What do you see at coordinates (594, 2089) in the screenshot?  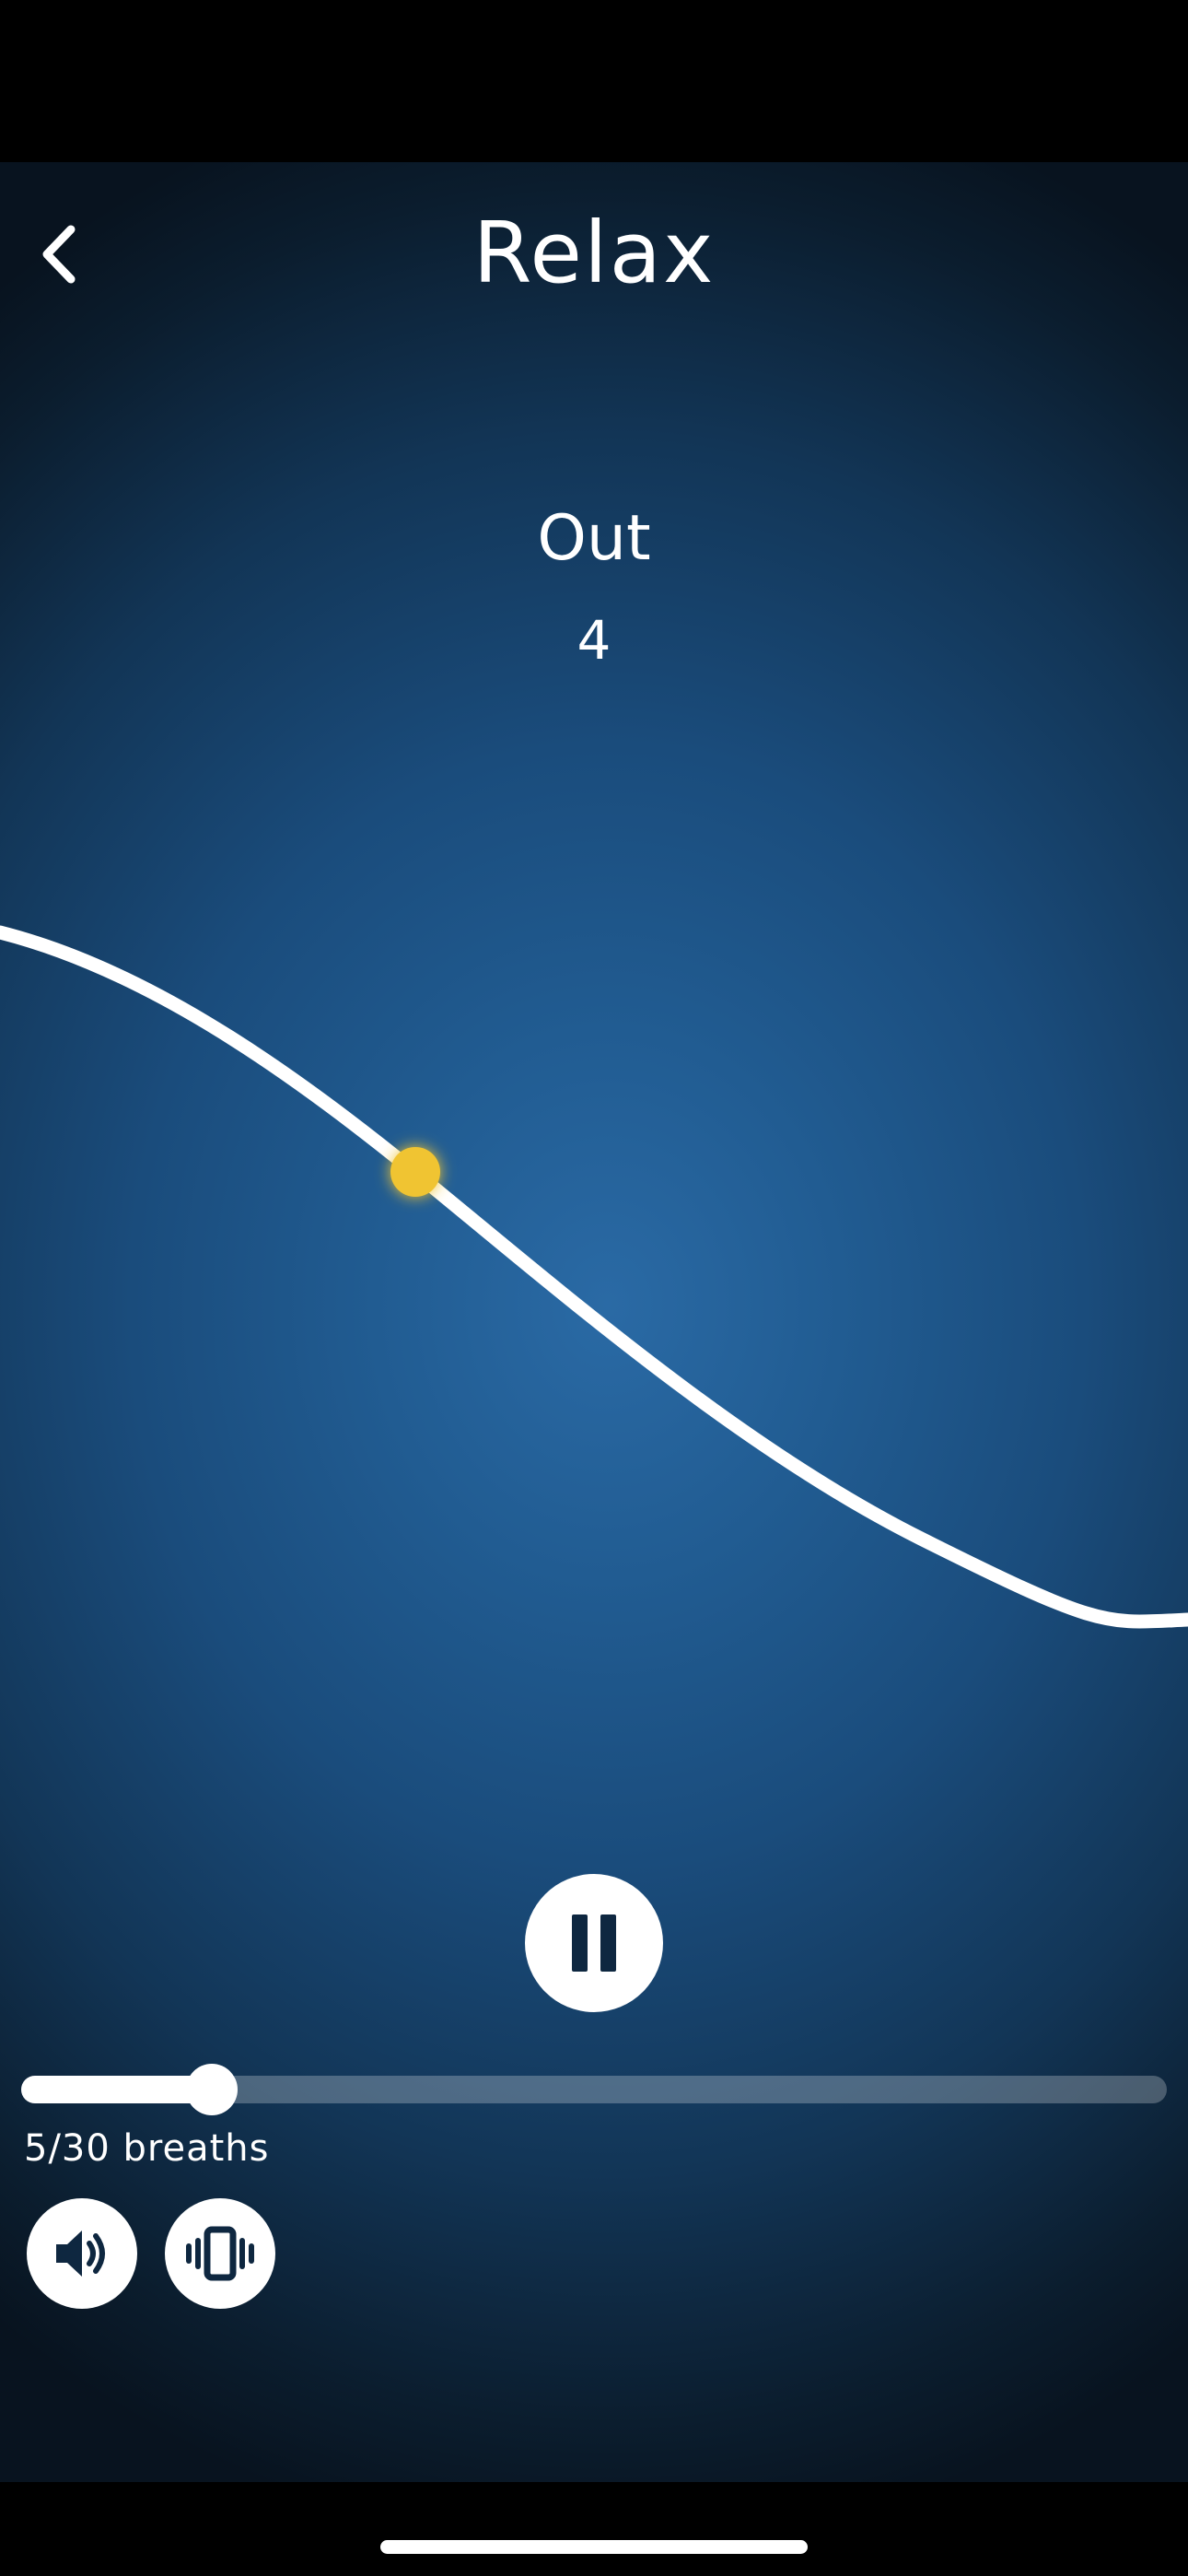 I see `breath-progress-bar` at bounding box center [594, 2089].